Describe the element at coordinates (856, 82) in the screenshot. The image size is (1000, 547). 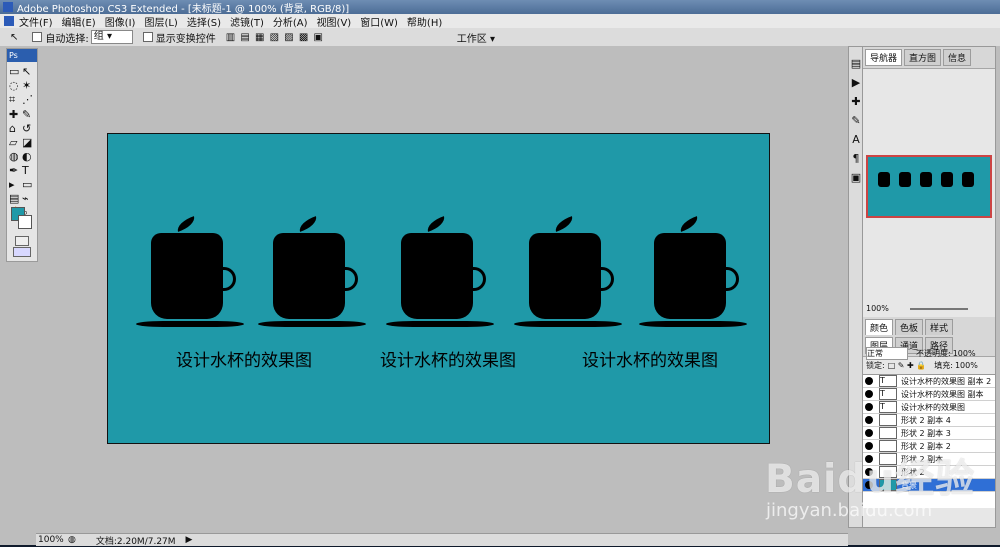
I see `actions-icon: ▶` at that location.